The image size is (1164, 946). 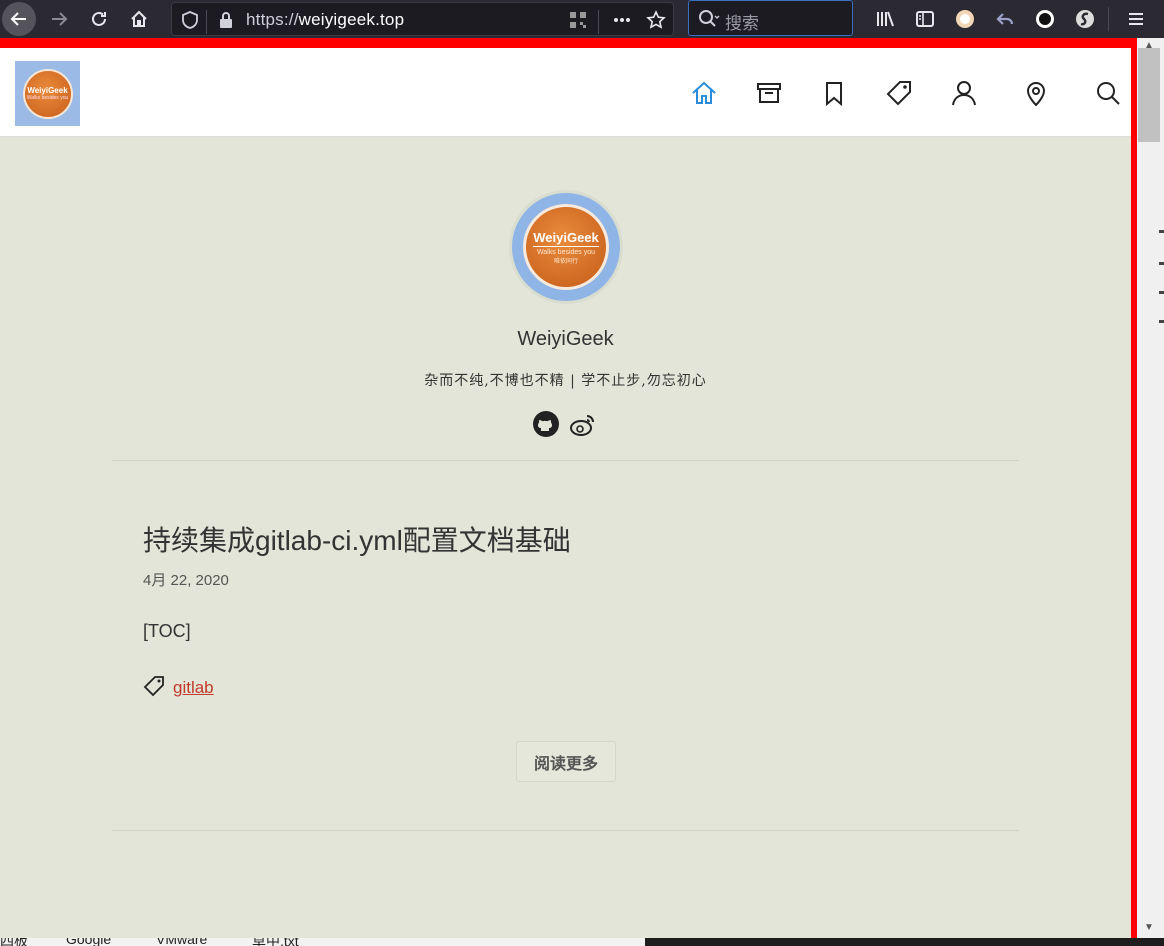 I want to click on scroll-up-arrow: ▲, so click(x=1149, y=45).